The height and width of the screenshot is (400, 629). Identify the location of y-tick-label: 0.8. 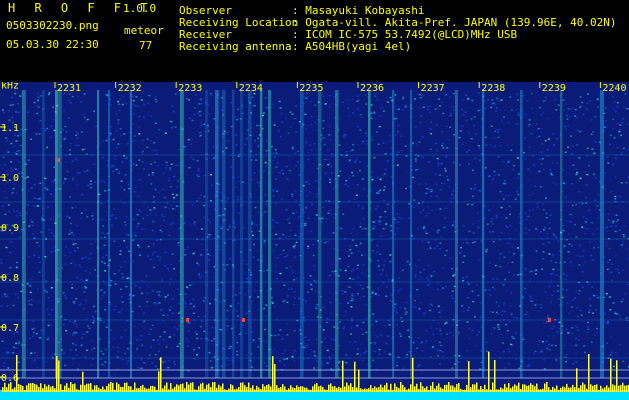
(10, 278).